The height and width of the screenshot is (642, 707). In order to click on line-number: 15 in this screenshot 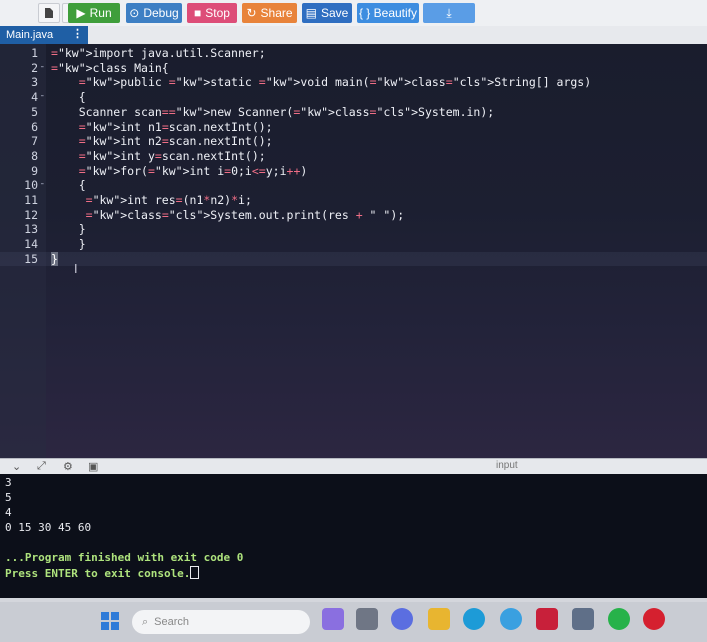, I will do `click(31, 258)`.